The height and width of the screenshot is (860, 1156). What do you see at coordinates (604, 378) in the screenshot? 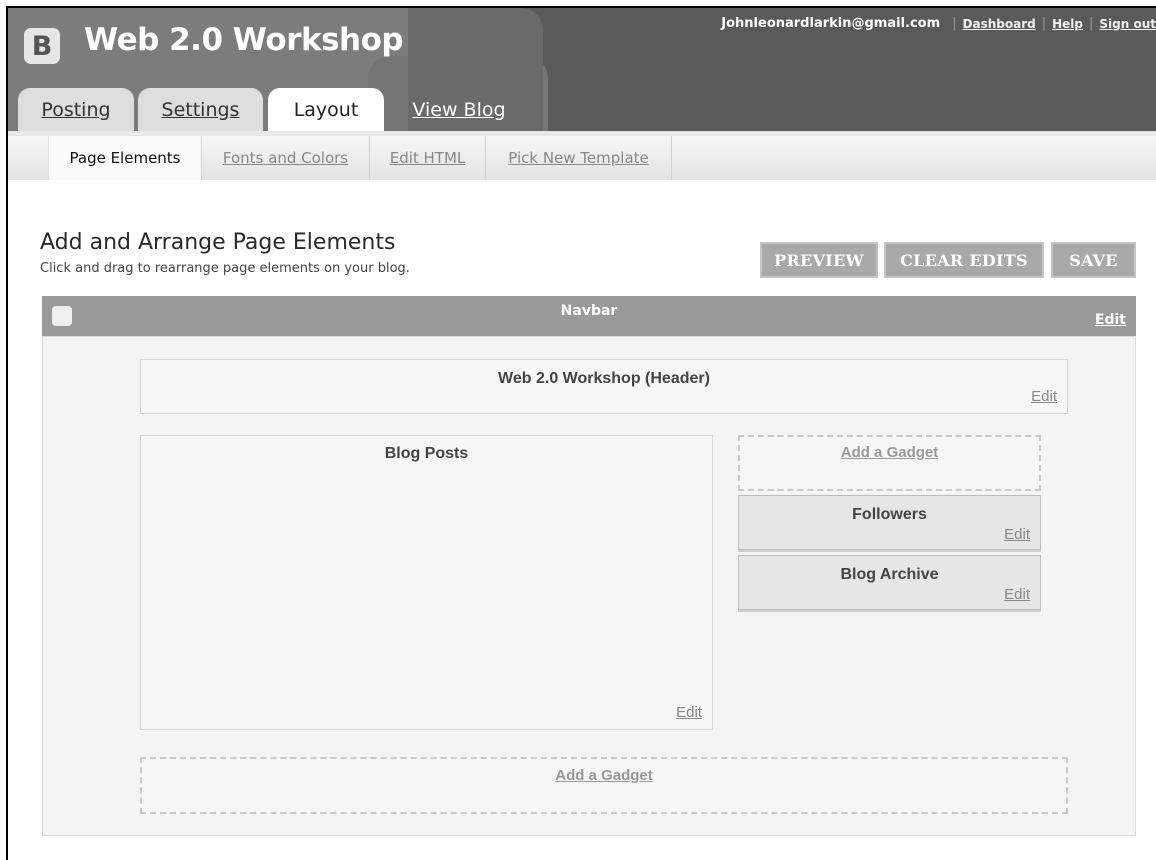
I see `element-title: Web 2.0 Workshop (Header)` at bounding box center [604, 378].